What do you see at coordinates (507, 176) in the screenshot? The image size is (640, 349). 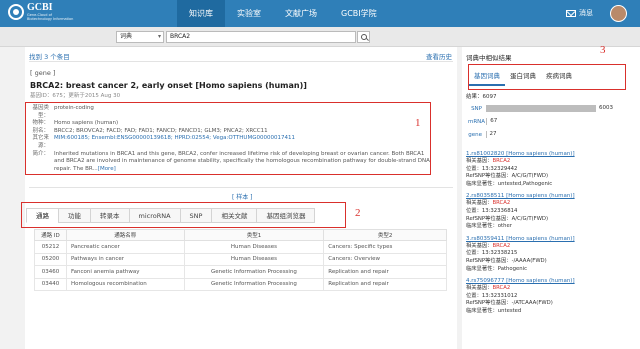 I see `result-allele: RefSNP等位基因：A/C/G/T(FWD)` at bounding box center [507, 176].